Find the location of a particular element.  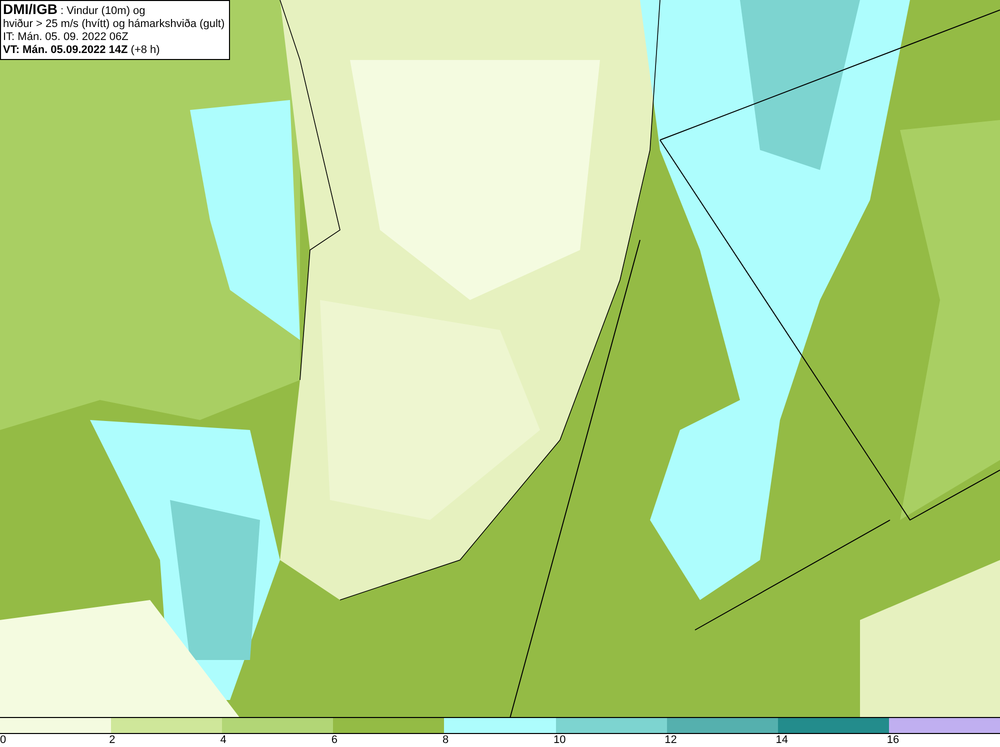

title-text: DMI/IGB : Vindur (10m) og is located at coordinates (74, 10).